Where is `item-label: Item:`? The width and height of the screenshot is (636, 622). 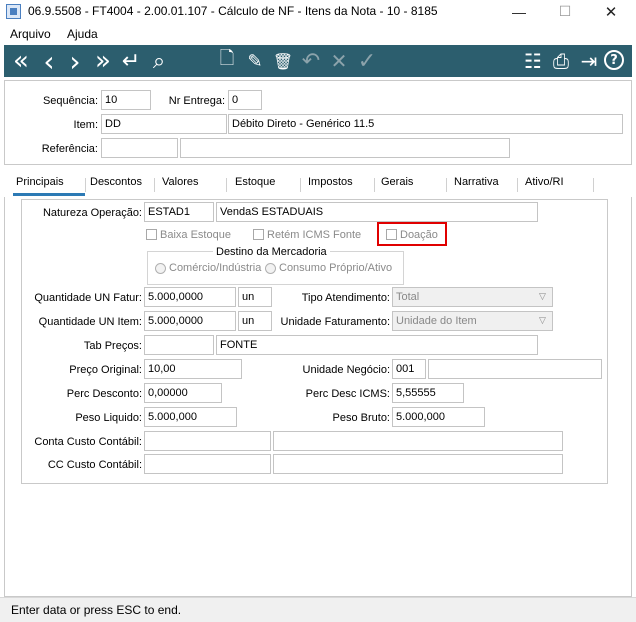
item-label: Item: is located at coordinates (85, 125).